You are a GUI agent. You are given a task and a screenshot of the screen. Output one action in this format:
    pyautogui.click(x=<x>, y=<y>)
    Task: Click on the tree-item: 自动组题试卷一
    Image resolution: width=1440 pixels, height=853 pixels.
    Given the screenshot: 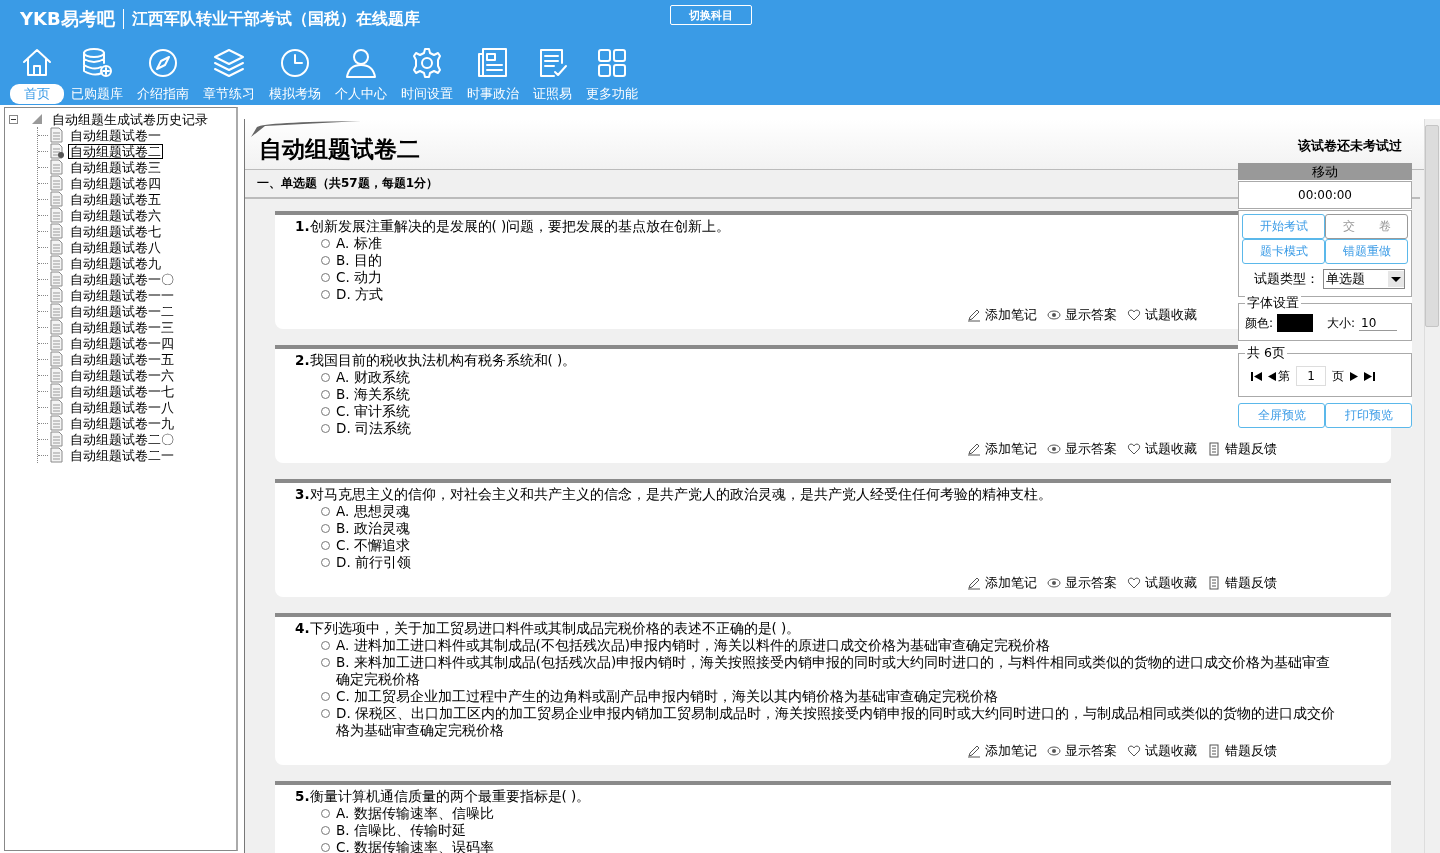 What is the action you would take?
    pyautogui.click(x=115, y=135)
    